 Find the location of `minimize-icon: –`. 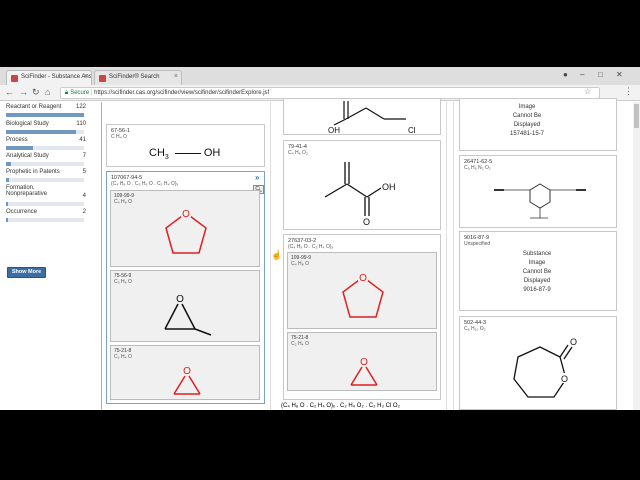

minimize-icon: – is located at coordinates (582, 74).